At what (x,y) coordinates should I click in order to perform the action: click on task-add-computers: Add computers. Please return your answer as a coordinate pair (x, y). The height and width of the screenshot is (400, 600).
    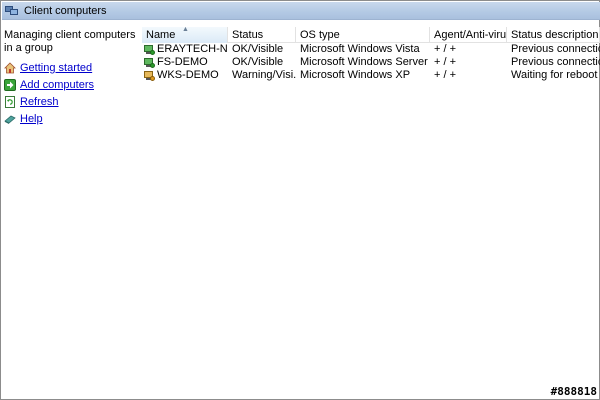
    Looking at the image, I should click on (71, 84).